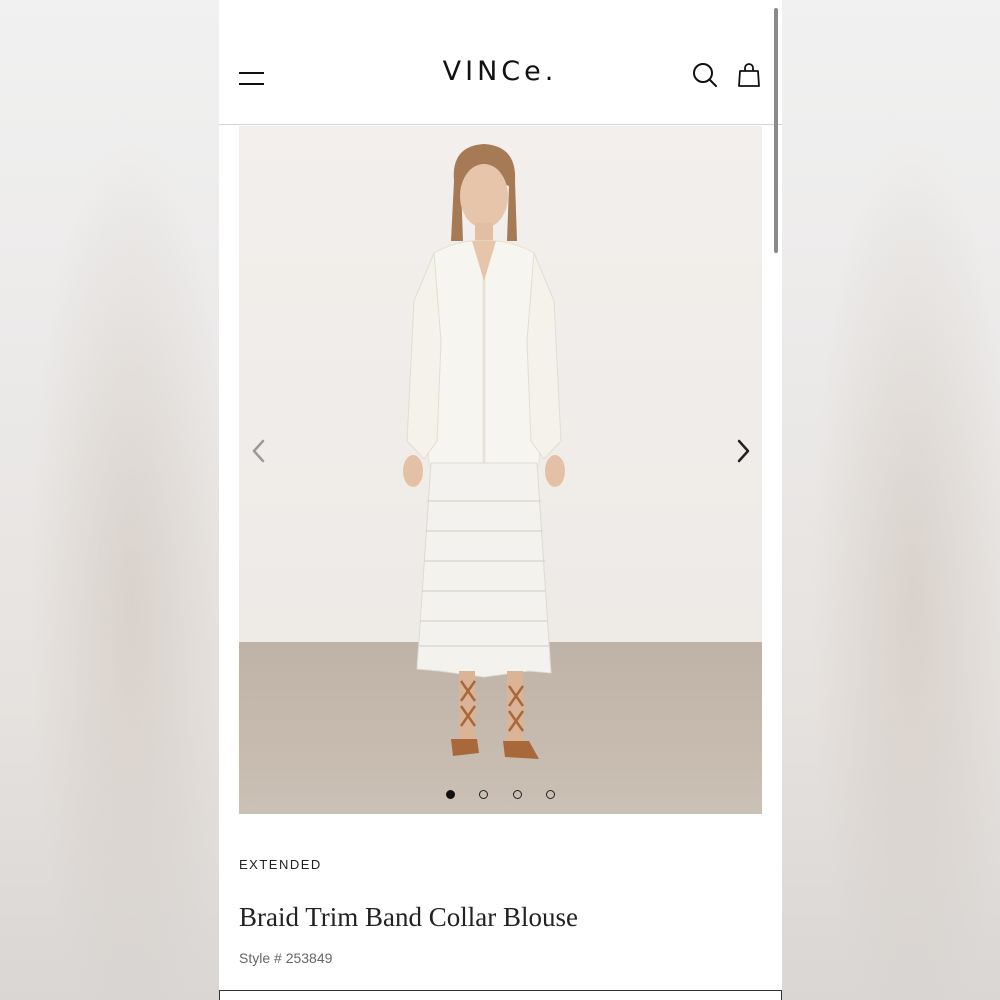 The width and height of the screenshot is (1000, 1000). Describe the element at coordinates (500, 995) in the screenshot. I see `size-selector` at that location.